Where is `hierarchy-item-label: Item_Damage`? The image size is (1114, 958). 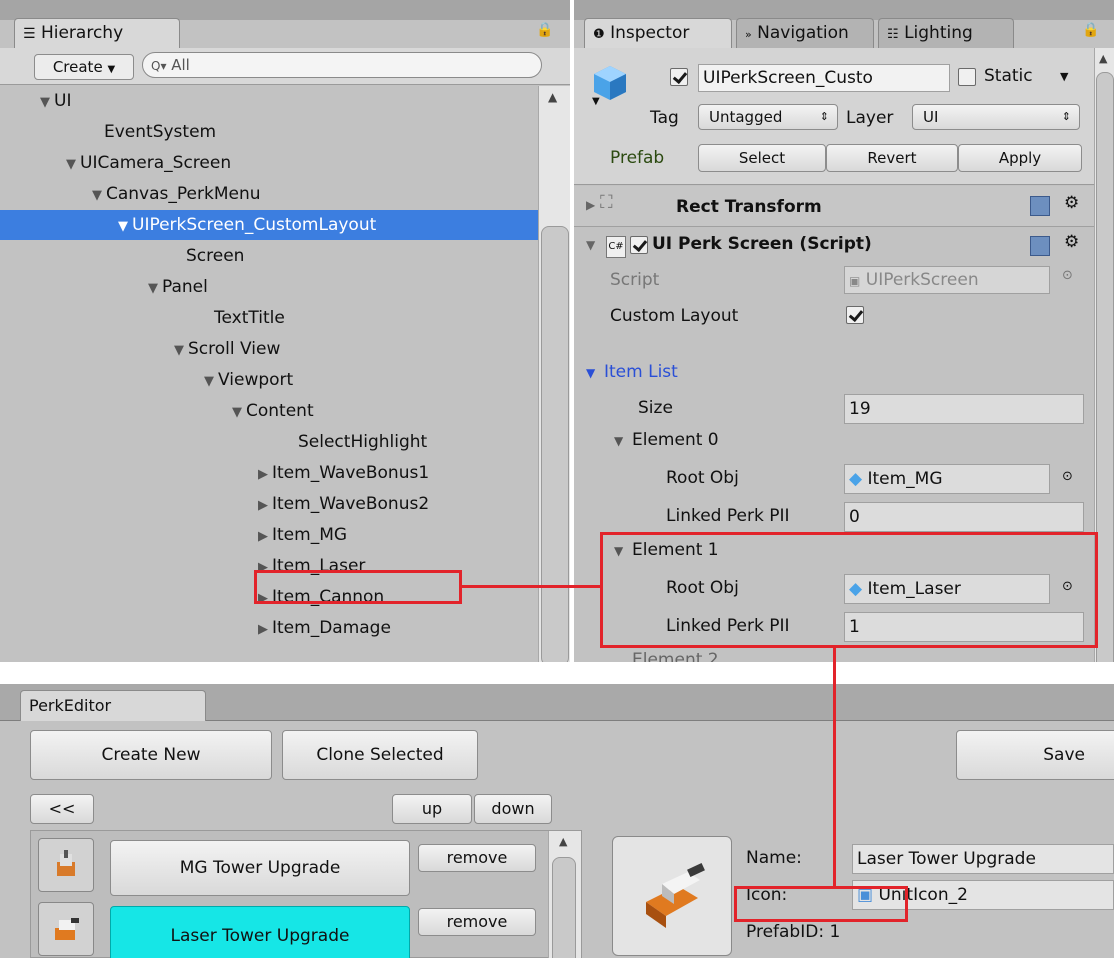
hierarchy-item-label: Item_Damage is located at coordinates (331, 628).